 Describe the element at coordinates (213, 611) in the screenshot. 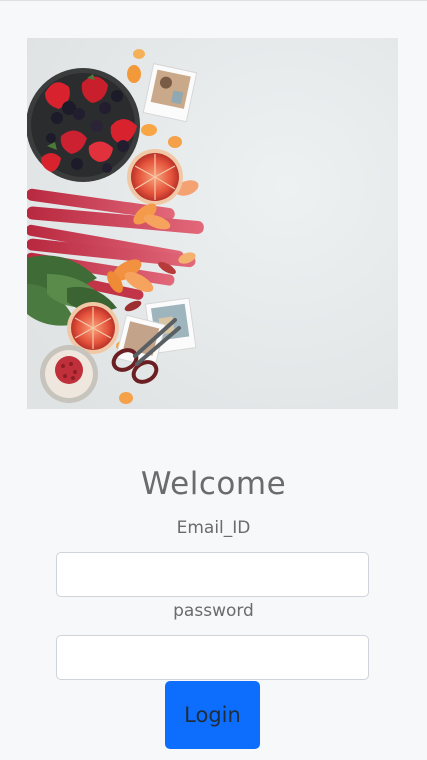

I see `password-label: password` at that location.